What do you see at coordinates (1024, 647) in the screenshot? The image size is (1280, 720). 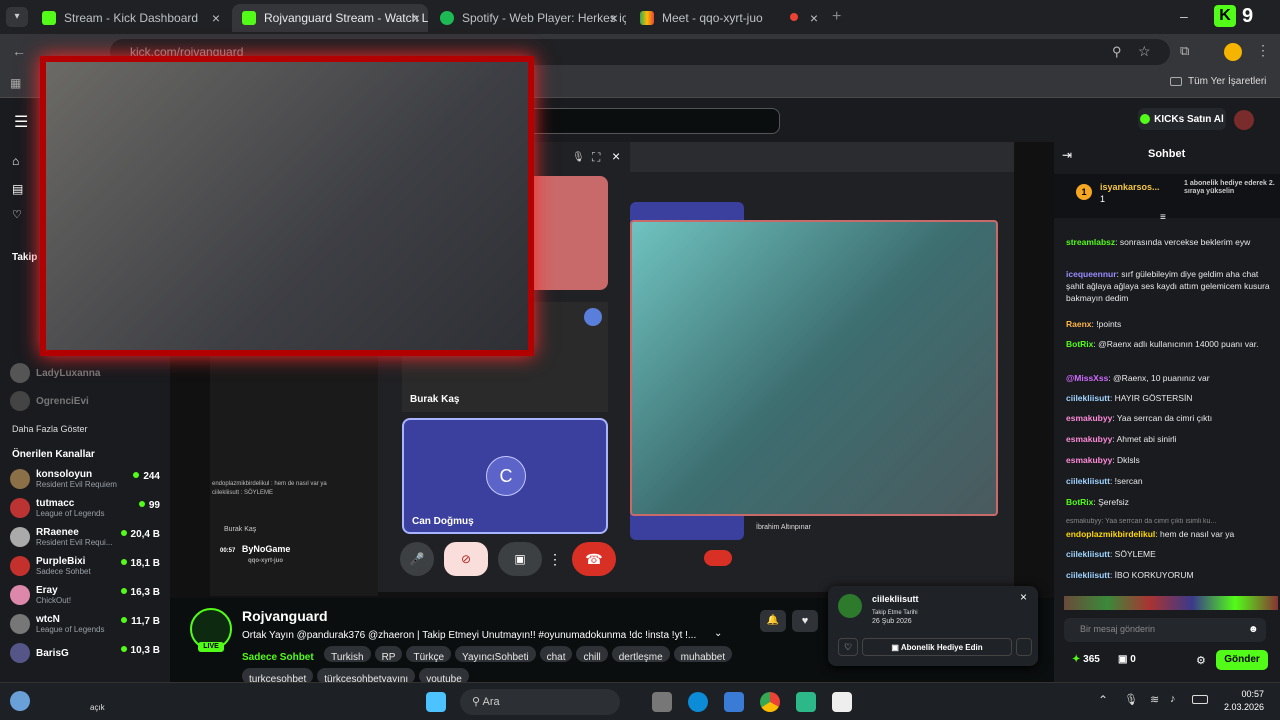 I see `mention-button` at bounding box center [1024, 647].